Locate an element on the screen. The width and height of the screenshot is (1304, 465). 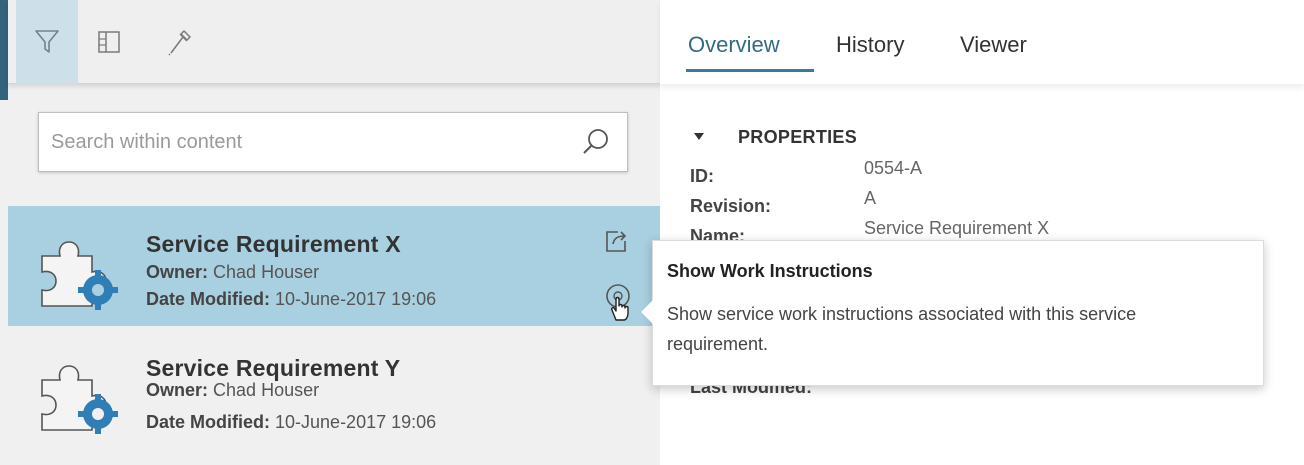
show-work-instructions-icon is located at coordinates (619, 302).